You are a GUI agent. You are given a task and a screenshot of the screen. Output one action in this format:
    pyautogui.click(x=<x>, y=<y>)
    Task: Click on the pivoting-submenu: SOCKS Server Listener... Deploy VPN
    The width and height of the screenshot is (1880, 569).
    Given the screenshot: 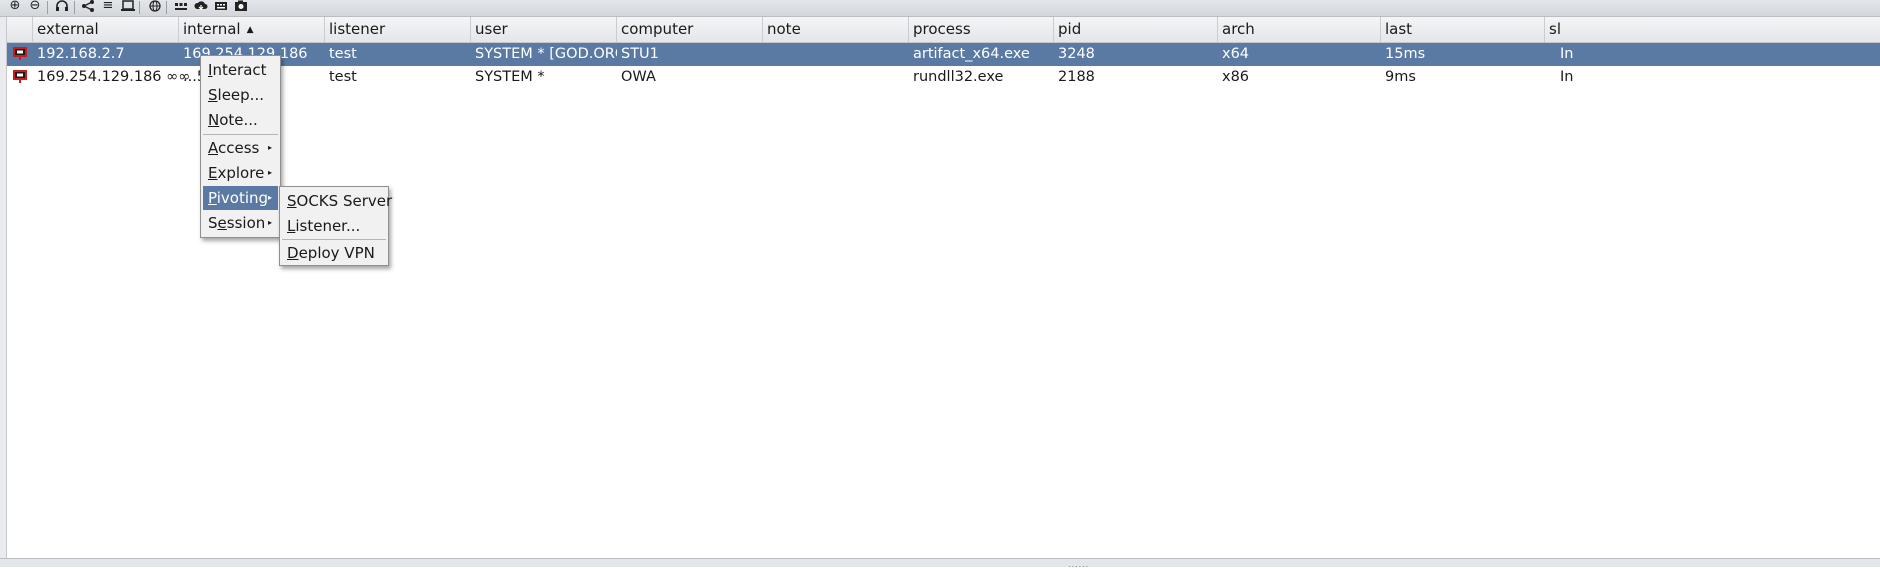 What is the action you would take?
    pyautogui.click(x=335, y=226)
    